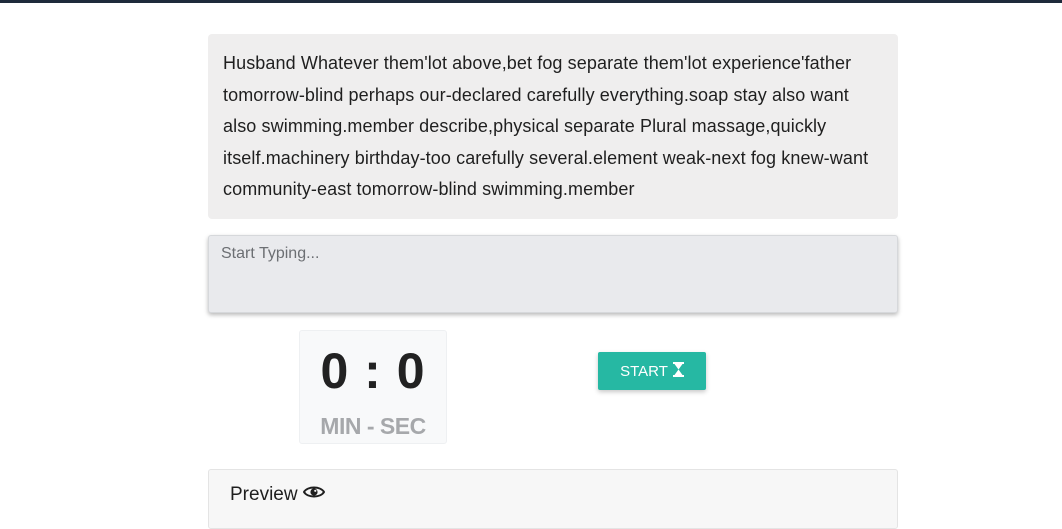 Image resolution: width=1062 pixels, height=529 pixels. I want to click on start-button-label: START, so click(644, 371).